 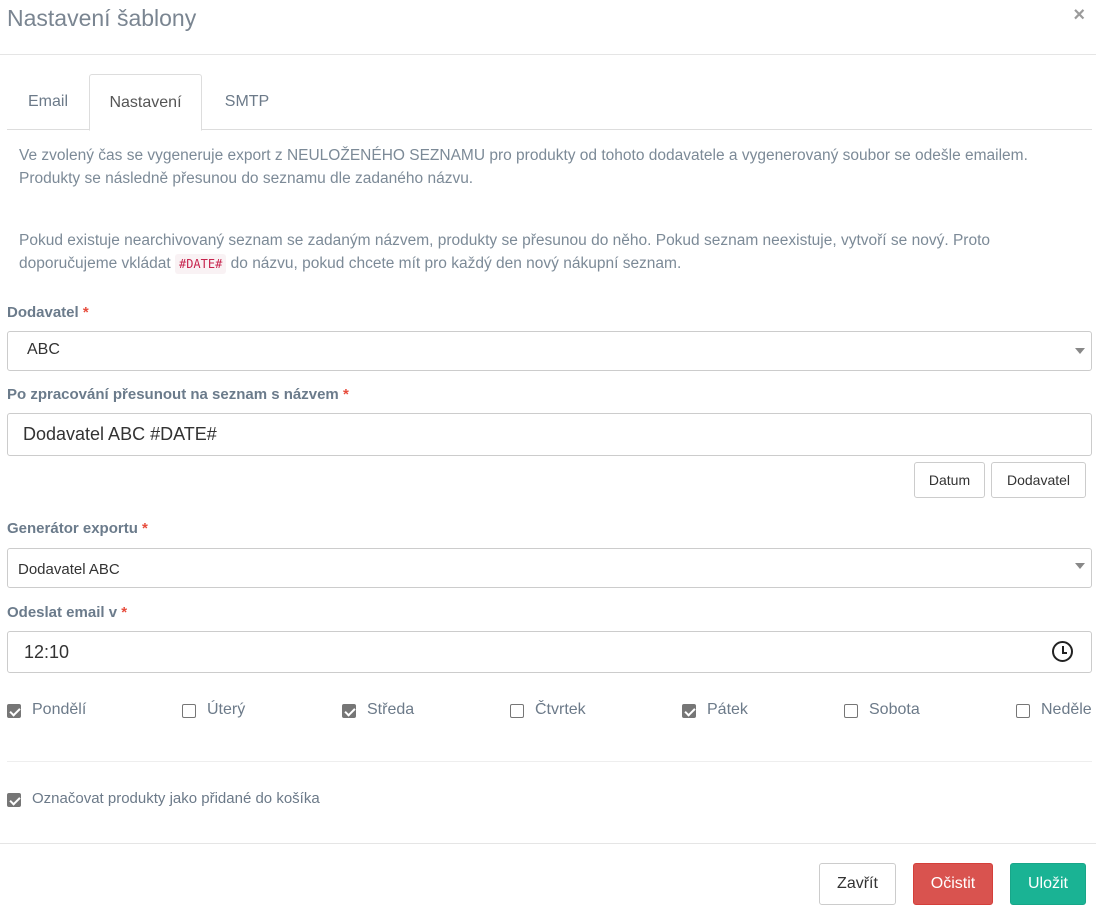 I want to click on send-time-input-value: 12:10, so click(x=47, y=652).